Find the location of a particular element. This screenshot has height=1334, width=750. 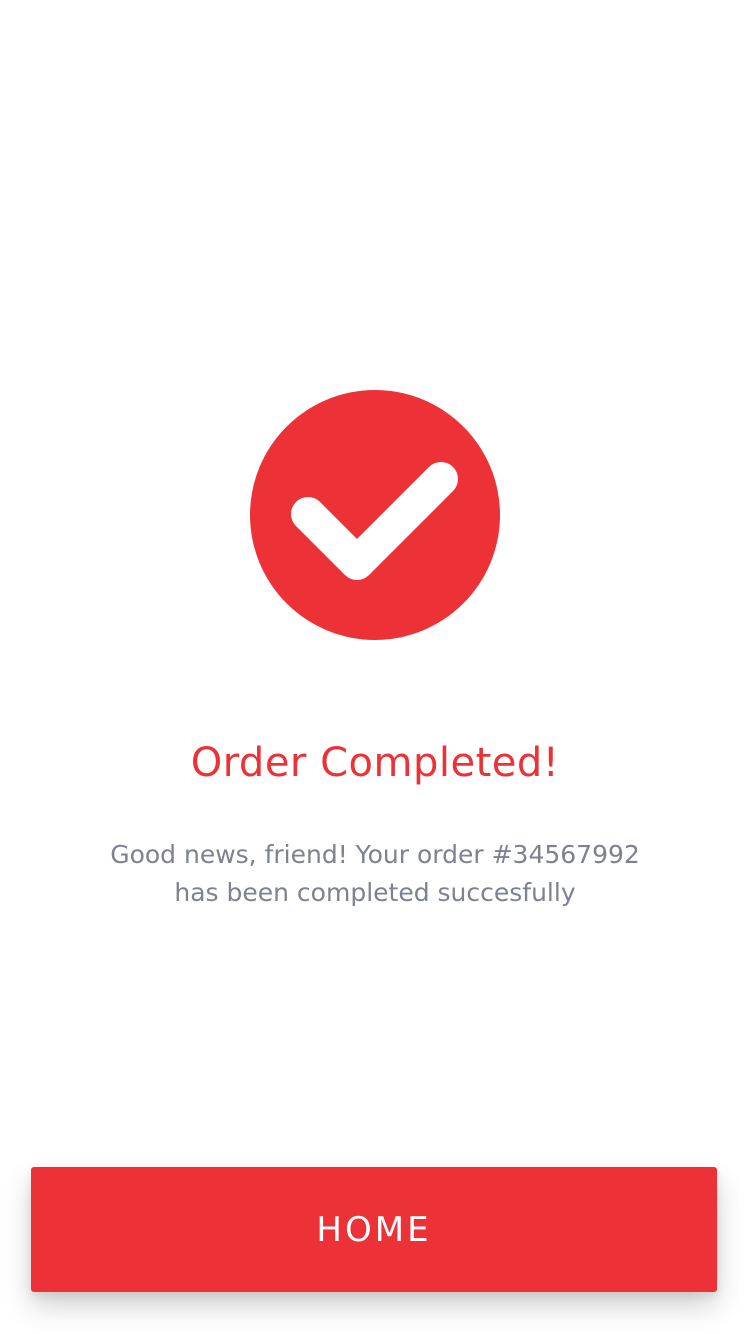

checkmark-icon is located at coordinates (374, 521).